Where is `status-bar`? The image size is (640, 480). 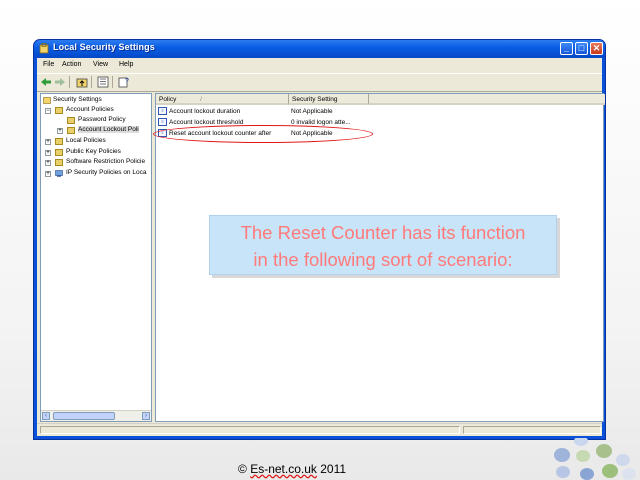
status-bar is located at coordinates (319, 429).